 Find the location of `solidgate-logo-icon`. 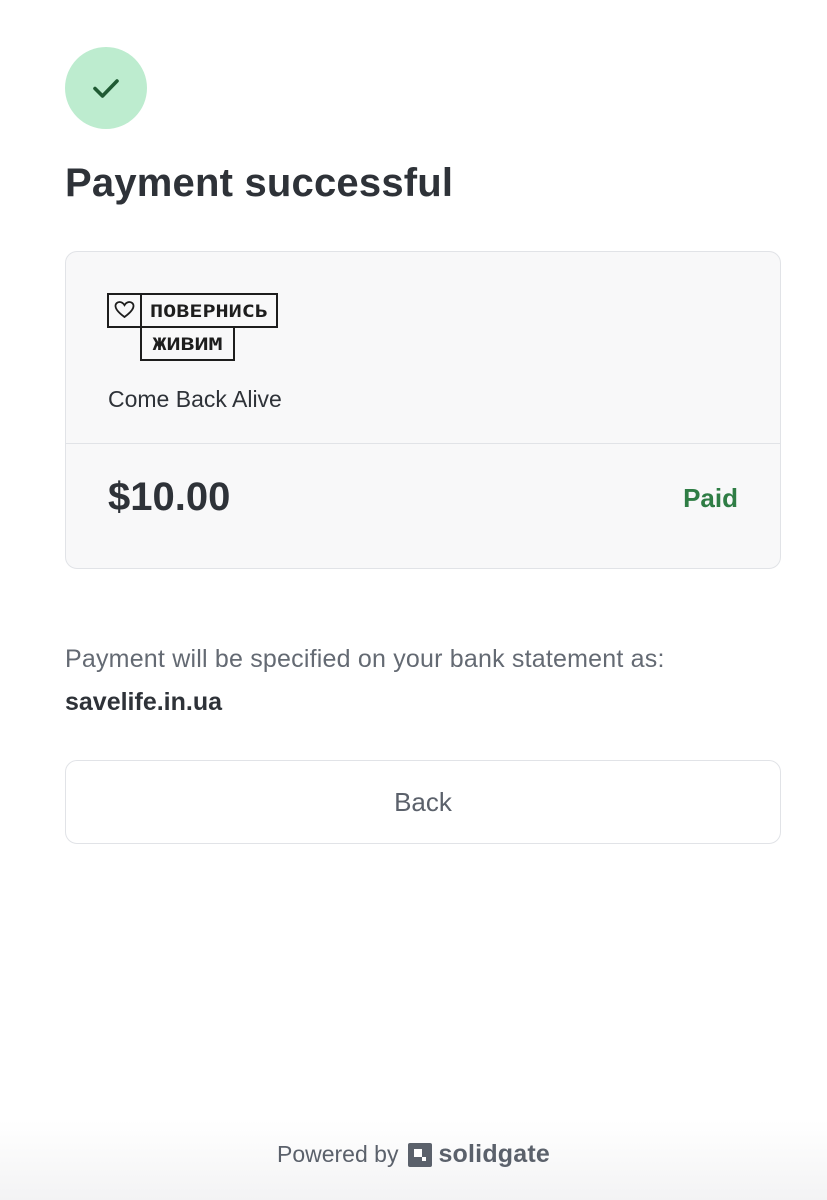

solidgate-logo-icon is located at coordinates (420, 1154).